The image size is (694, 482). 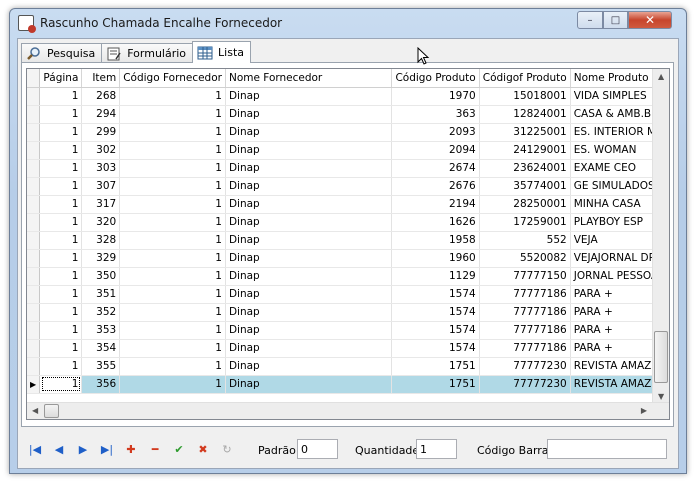 What do you see at coordinates (101, 222) in the screenshot?
I see `cell-item: 320` at bounding box center [101, 222].